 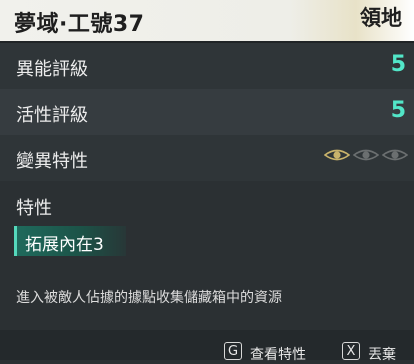 I want to click on item-description: 進入被敵人佔據的據點收集儲藏箱中的資源, so click(x=149, y=298).